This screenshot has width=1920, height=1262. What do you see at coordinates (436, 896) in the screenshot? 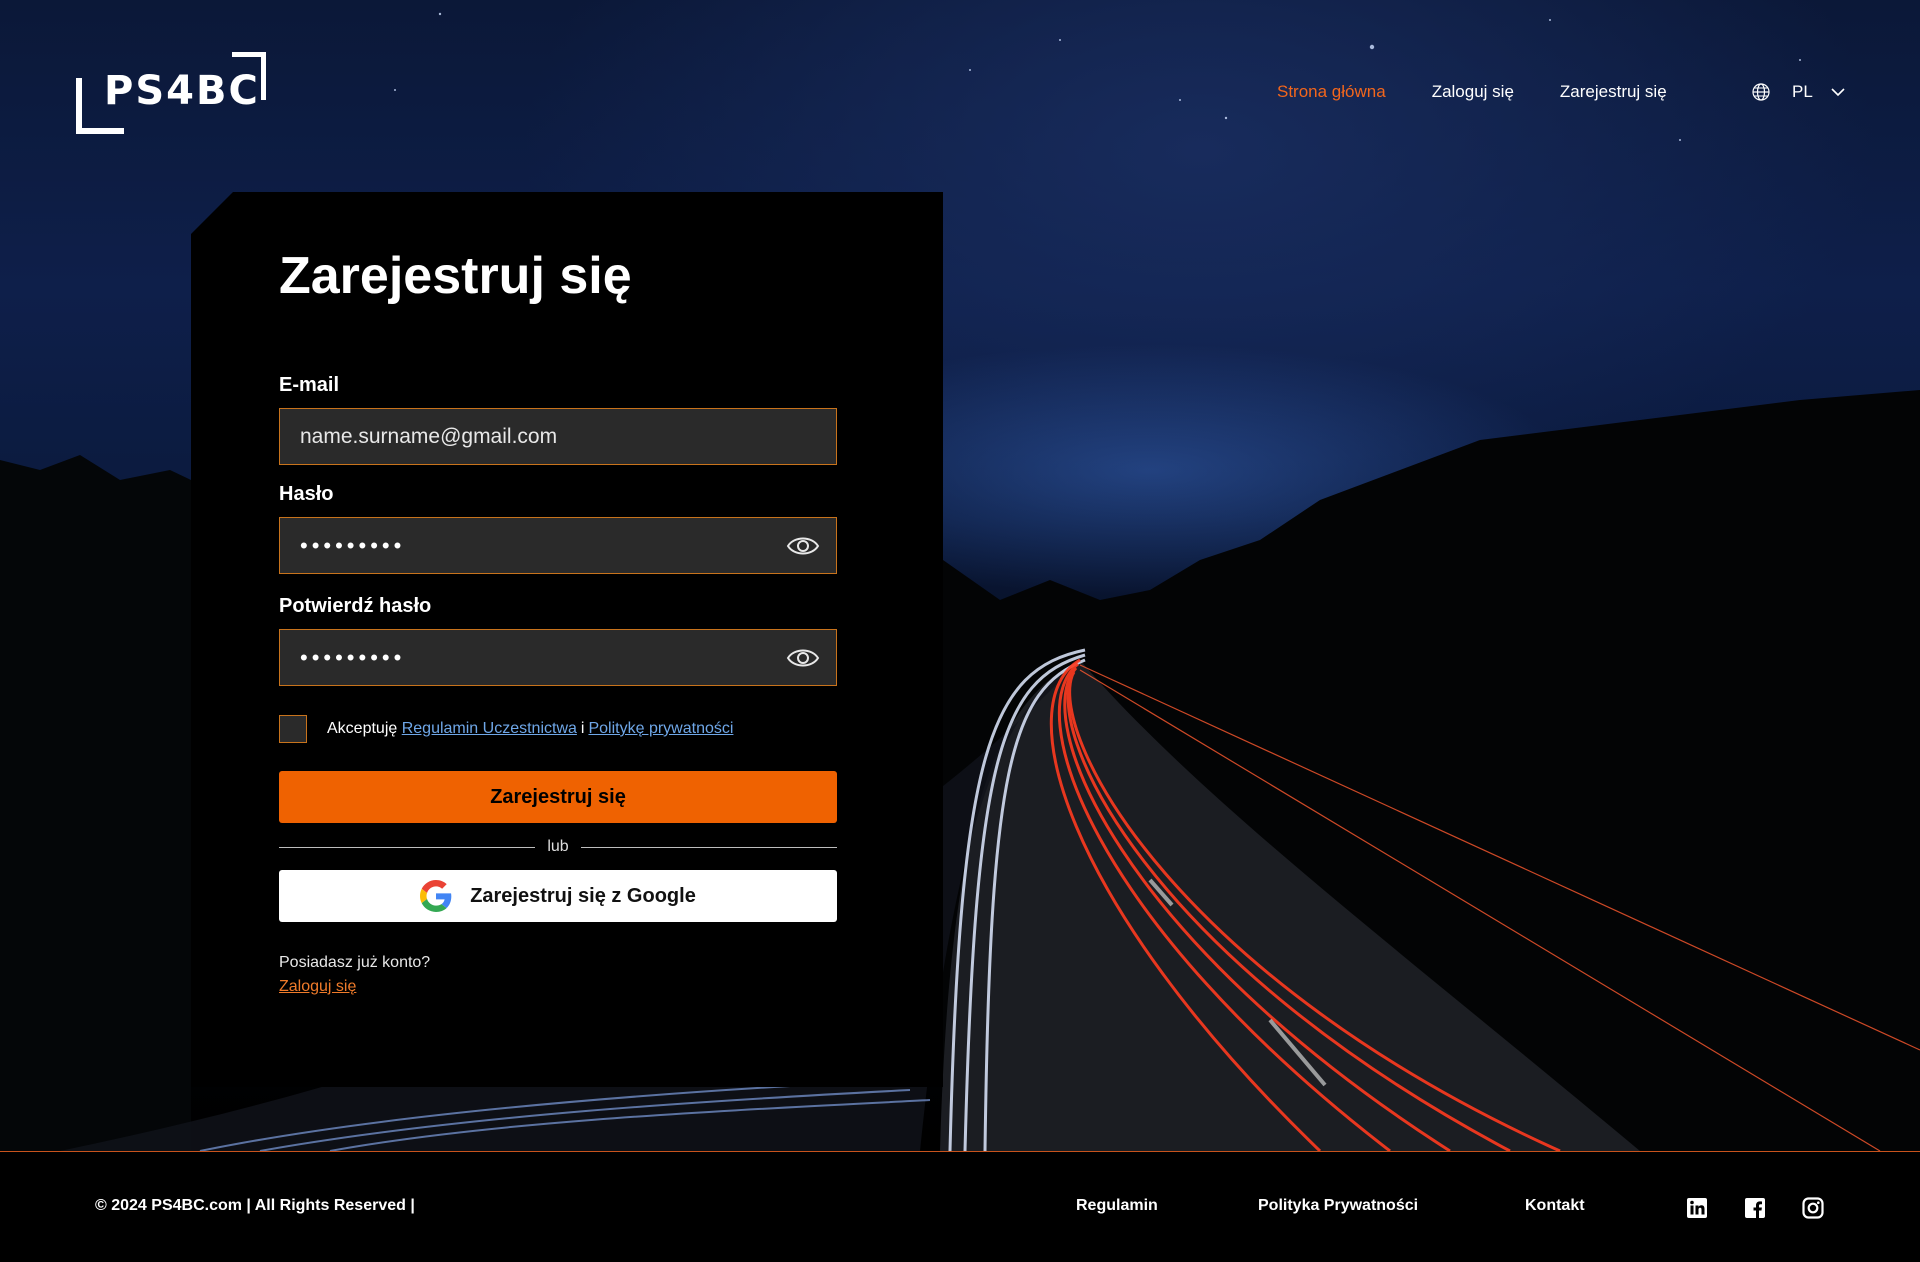
I see `google-icon` at bounding box center [436, 896].